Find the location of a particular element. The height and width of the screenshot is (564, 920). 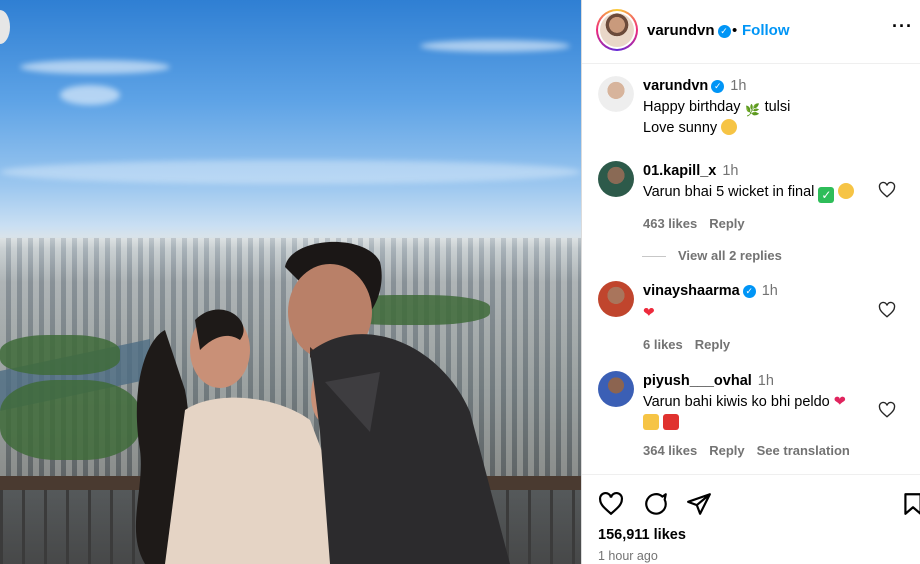

comment-text: Varun bhai 5 wicket in final is located at coordinates (729, 192).